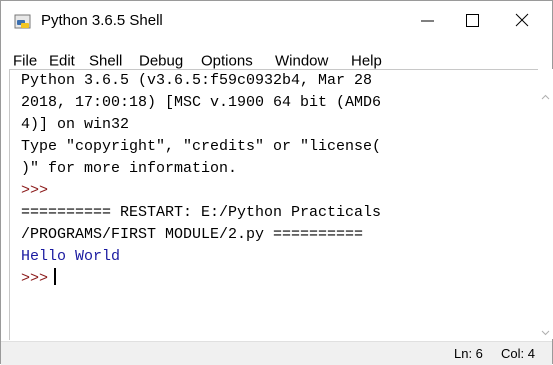 The image size is (553, 365). What do you see at coordinates (227, 61) in the screenshot?
I see `menu-options: Options` at bounding box center [227, 61].